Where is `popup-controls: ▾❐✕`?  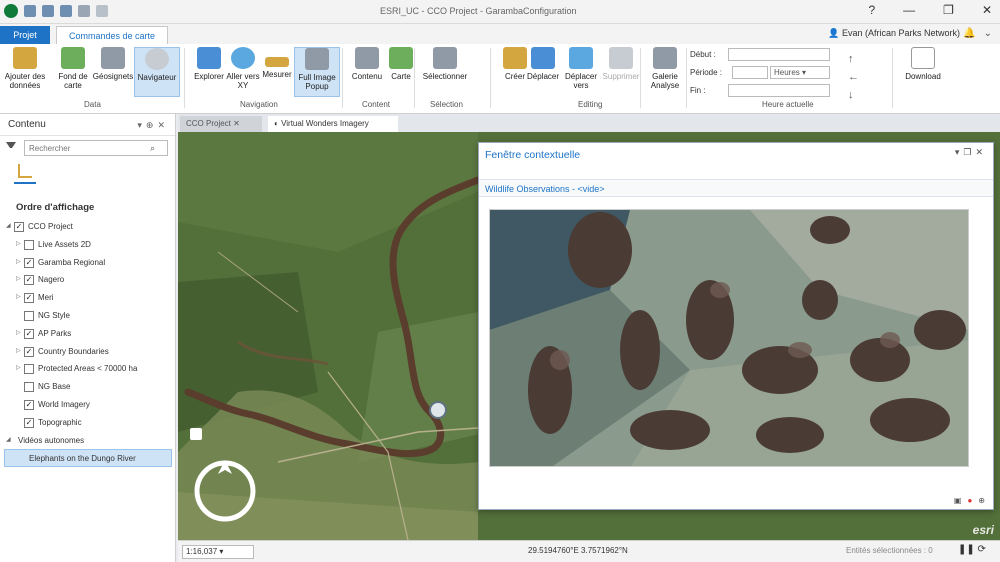 popup-controls: ▾❐✕ is located at coordinates (971, 152).